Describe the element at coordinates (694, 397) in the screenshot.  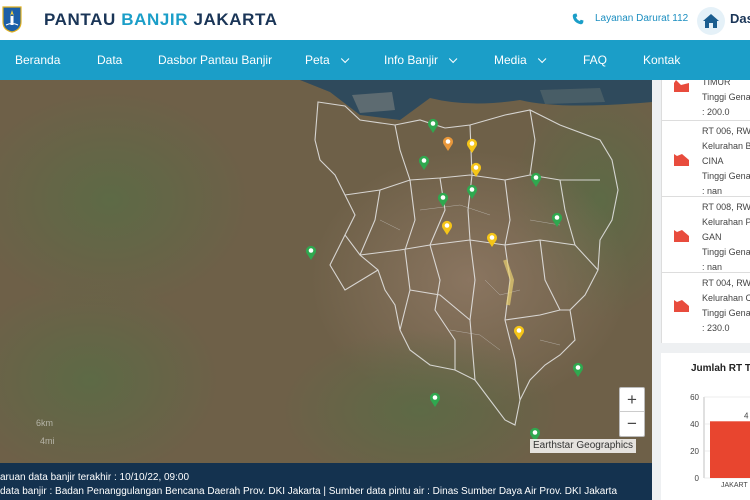
I see `y-tick-label: 60` at that location.